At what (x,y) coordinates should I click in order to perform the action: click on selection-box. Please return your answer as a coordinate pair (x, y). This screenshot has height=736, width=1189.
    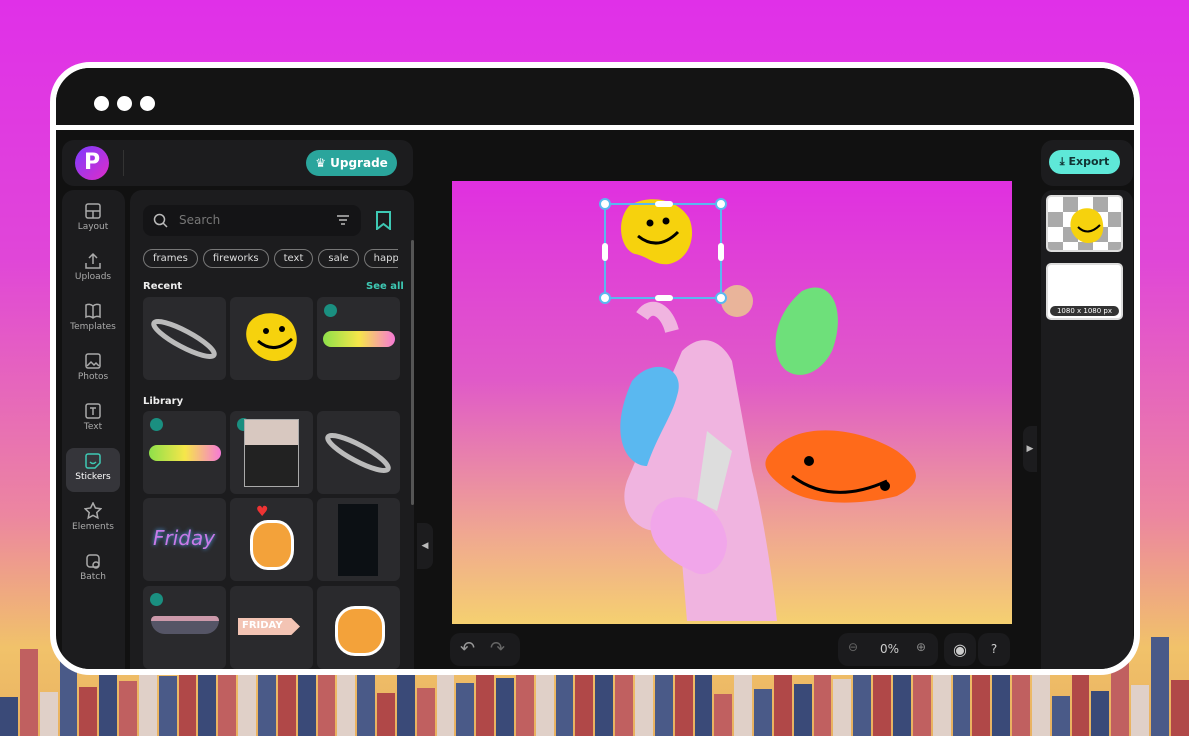
    Looking at the image, I should click on (663, 251).